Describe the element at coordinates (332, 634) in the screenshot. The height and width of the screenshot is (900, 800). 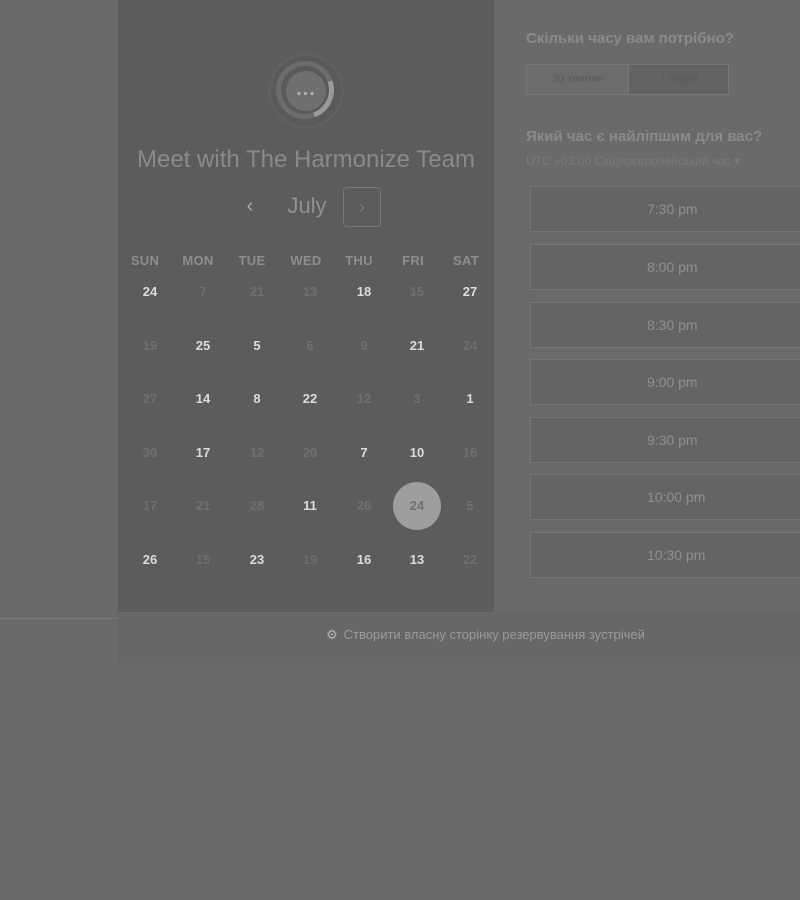
I see `hubspot-icon: ⚙` at that location.